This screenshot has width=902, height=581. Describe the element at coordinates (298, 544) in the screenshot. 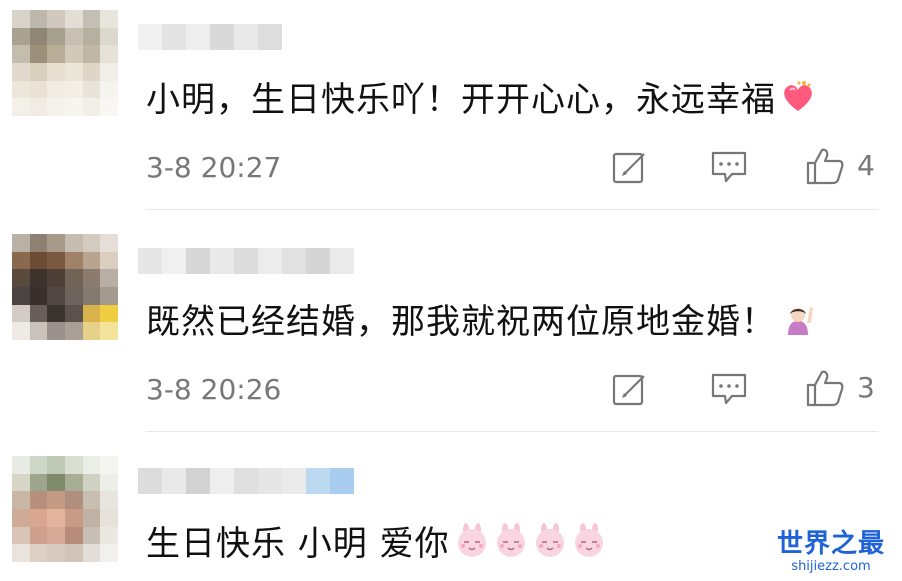

I see `comment-text-content: 生日快乐 小明 爱你` at that location.